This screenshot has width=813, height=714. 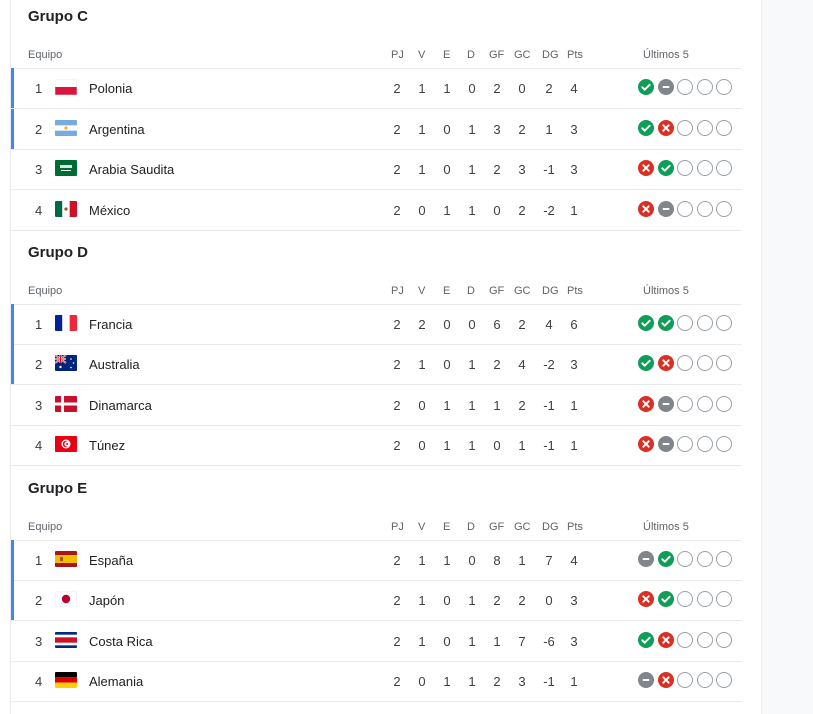 I want to click on table-row: 4 México 2 0 1 1 0 2 -2 1, so click(x=376, y=210).